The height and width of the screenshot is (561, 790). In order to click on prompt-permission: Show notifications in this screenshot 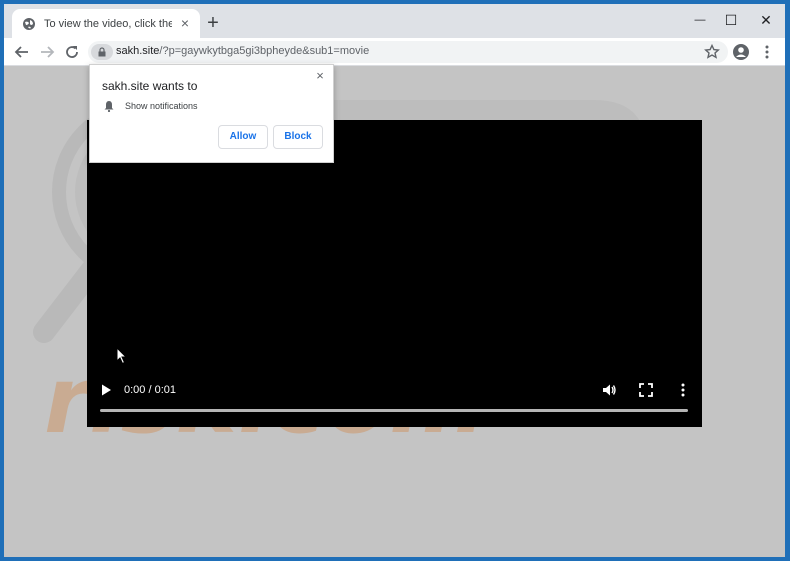, I will do `click(161, 106)`.